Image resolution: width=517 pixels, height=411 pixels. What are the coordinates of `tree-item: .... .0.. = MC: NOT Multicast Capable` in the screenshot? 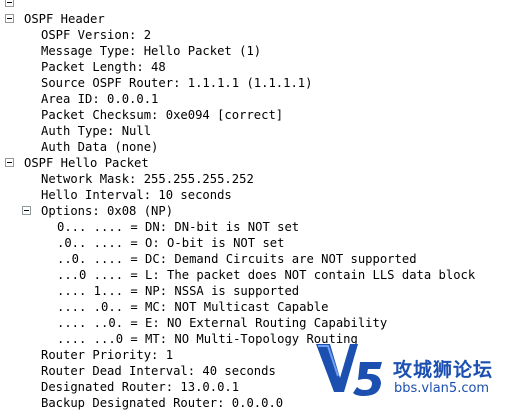 It's located at (258, 307).